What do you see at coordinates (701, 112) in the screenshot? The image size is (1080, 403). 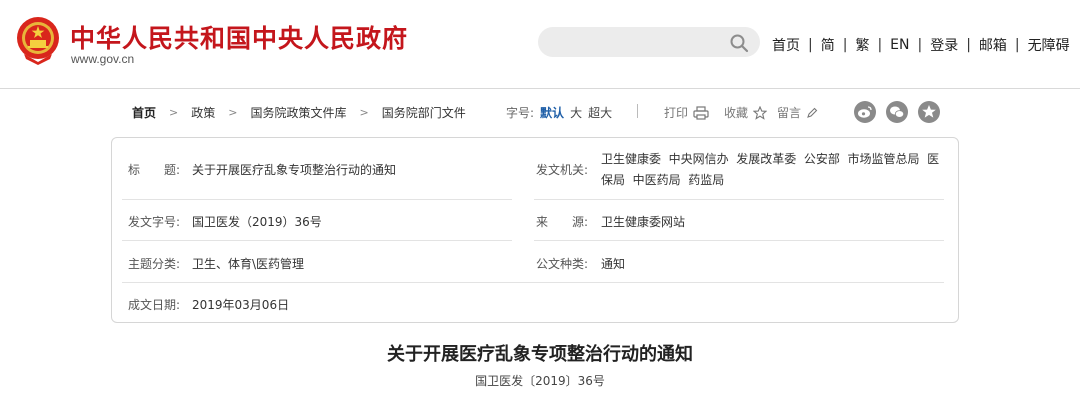 I see `printer-icon` at bounding box center [701, 112].